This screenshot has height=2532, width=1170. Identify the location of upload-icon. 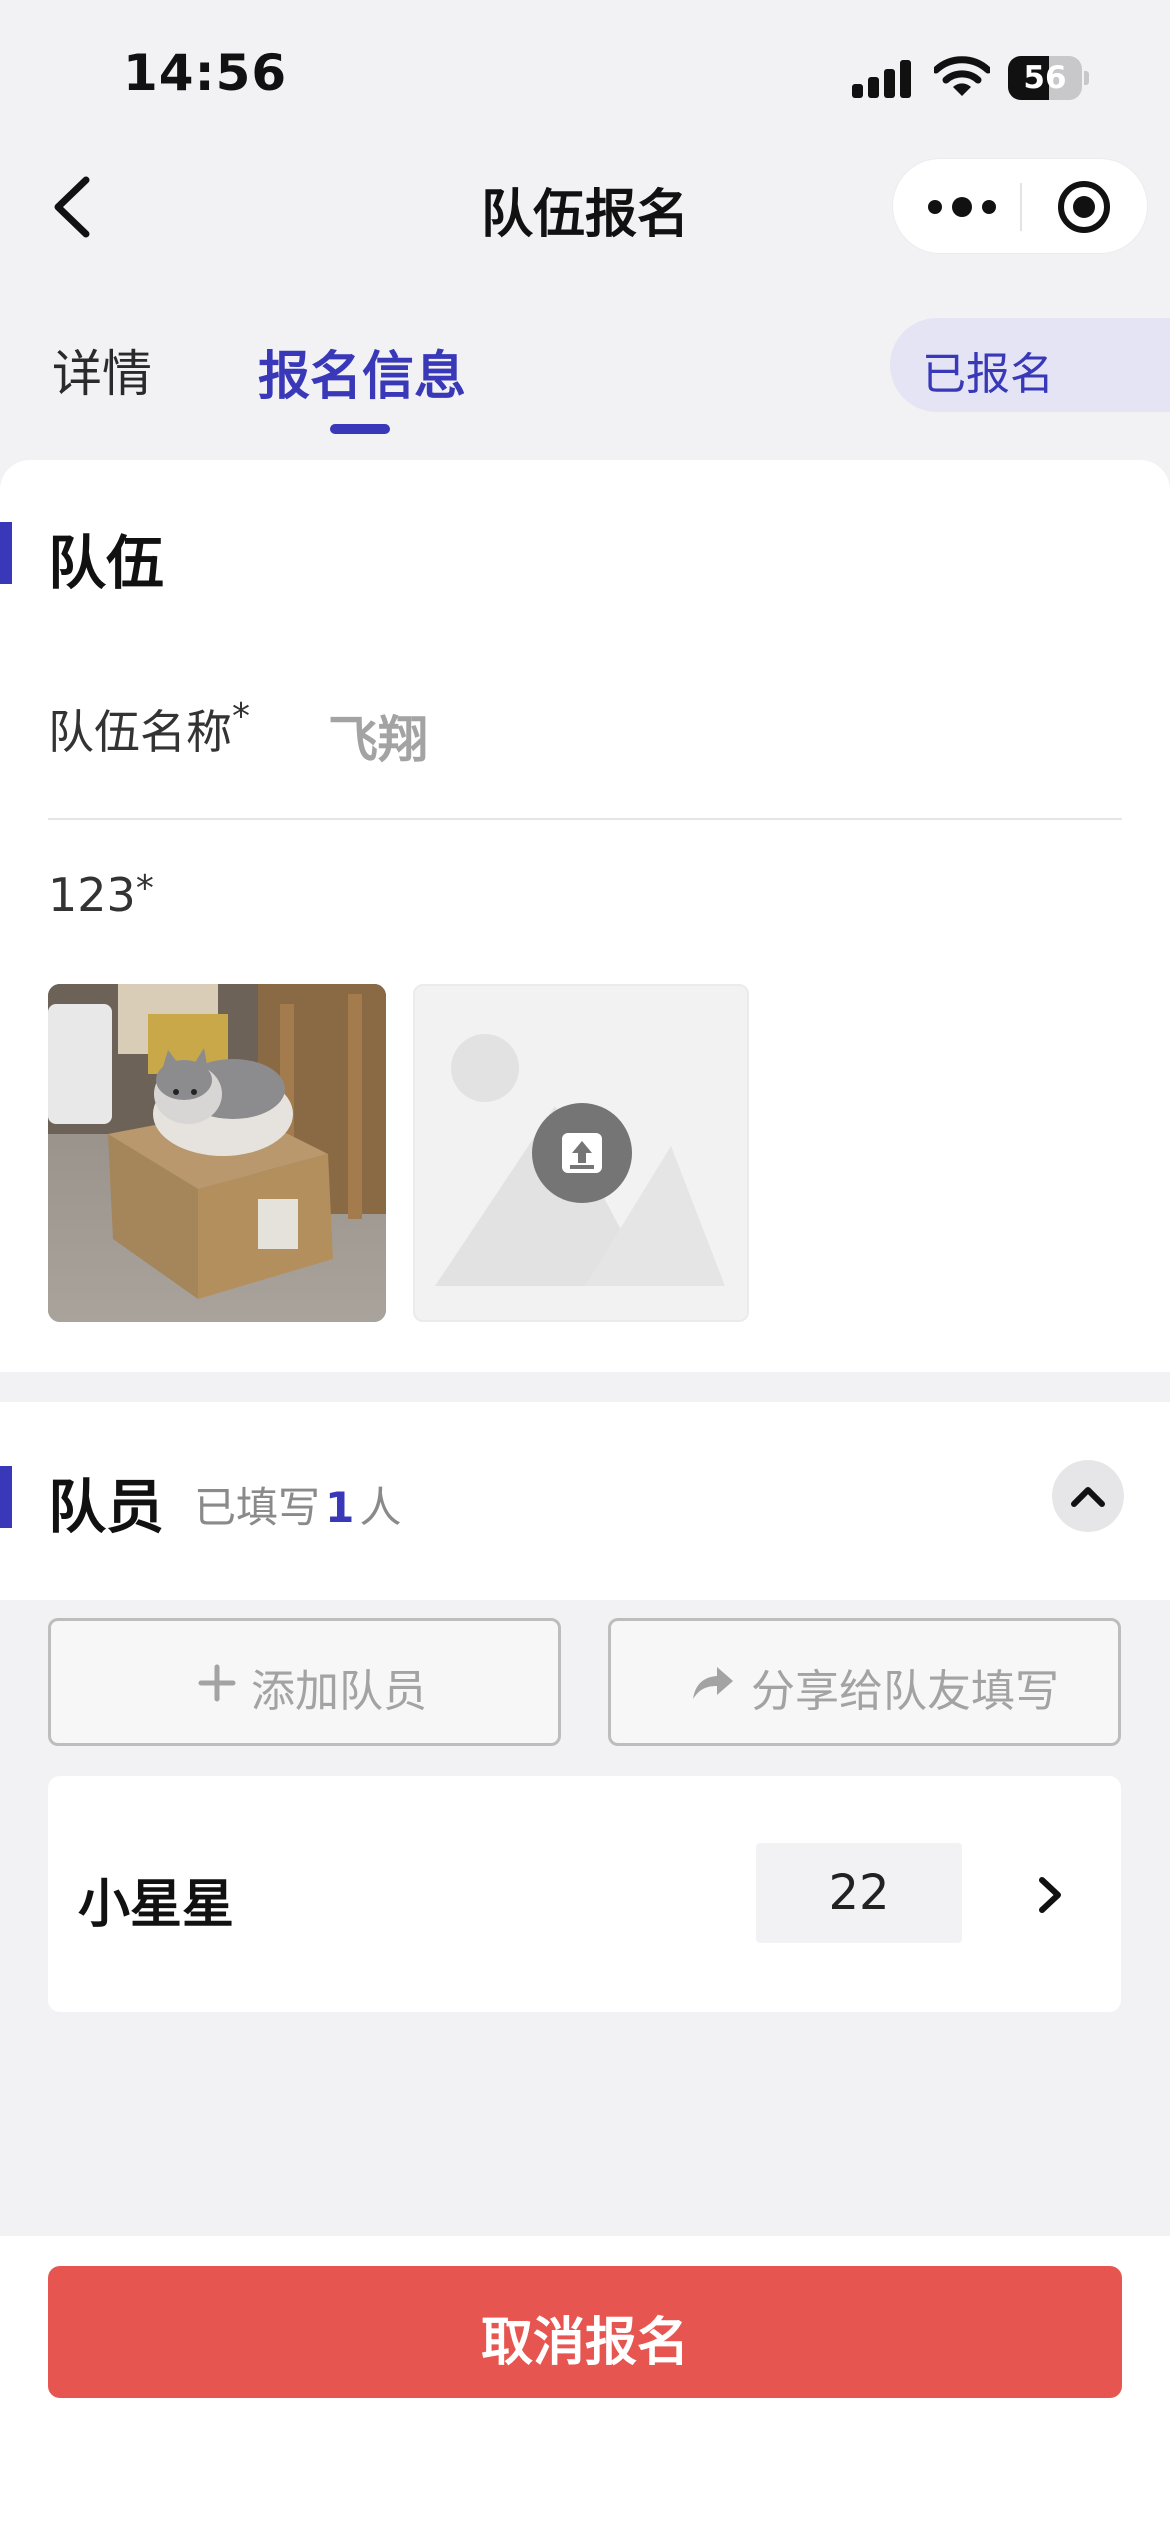
(582, 1153).